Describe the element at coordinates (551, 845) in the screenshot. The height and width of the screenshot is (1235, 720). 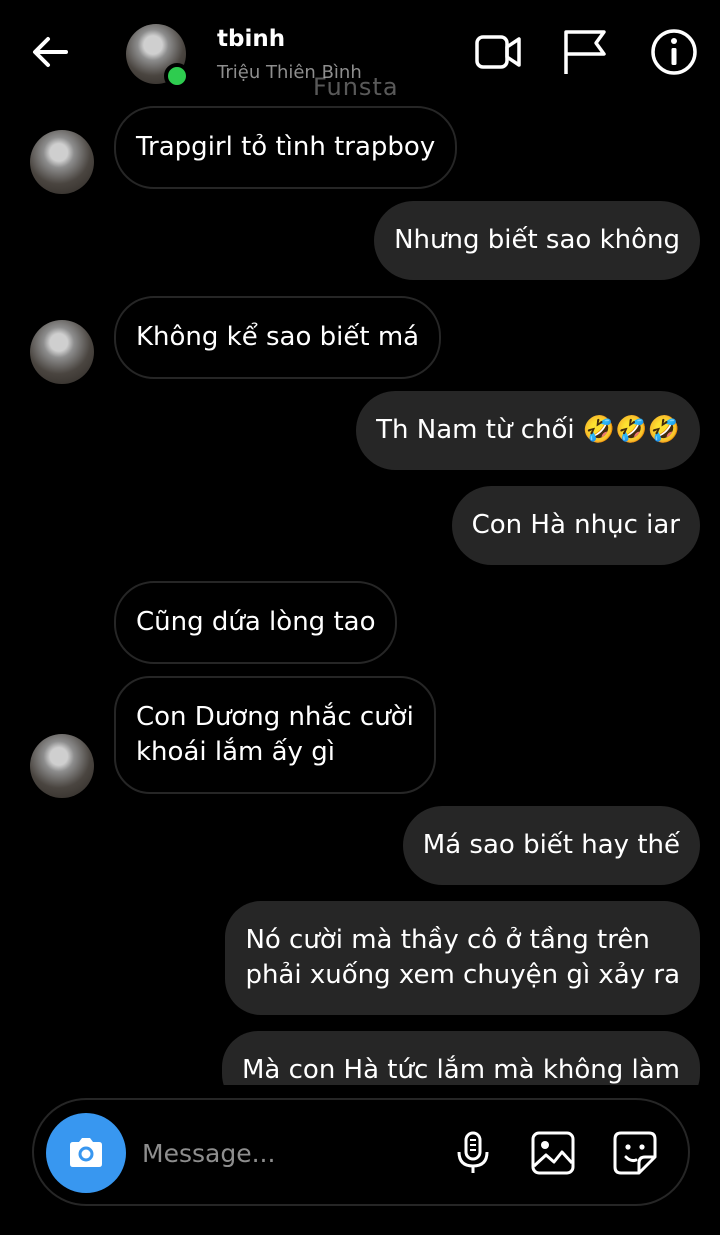
I see `message-bubble-outgoing: Má sao biết hay thế` at that location.